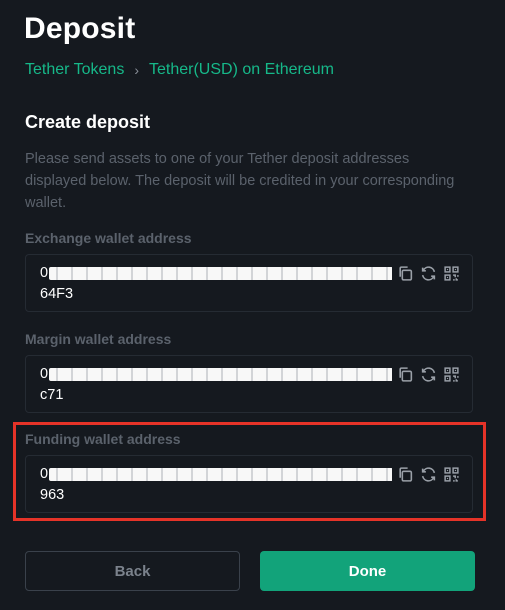  Describe the element at coordinates (241, 70) in the screenshot. I see `breadcrumb-tether-usd-ethereum: Tether(USD) on Ethereum` at that location.